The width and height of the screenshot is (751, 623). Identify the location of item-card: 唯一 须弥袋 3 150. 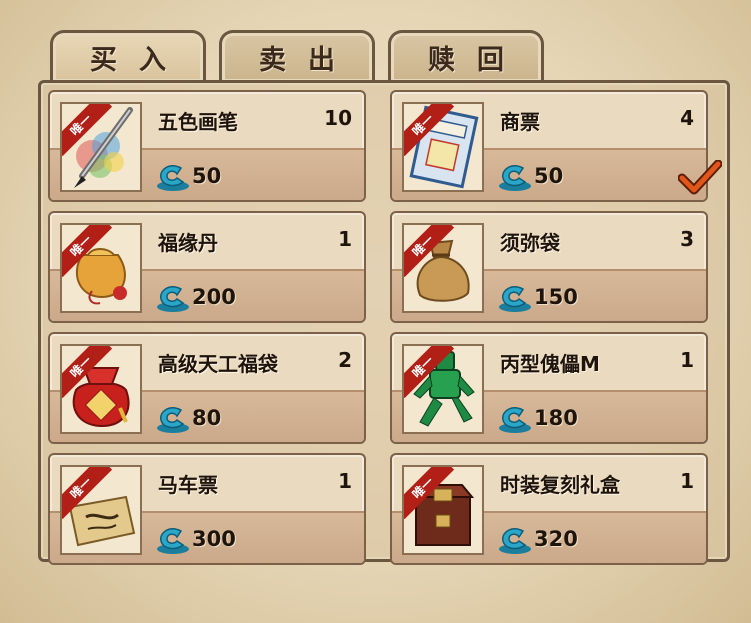
(549, 267).